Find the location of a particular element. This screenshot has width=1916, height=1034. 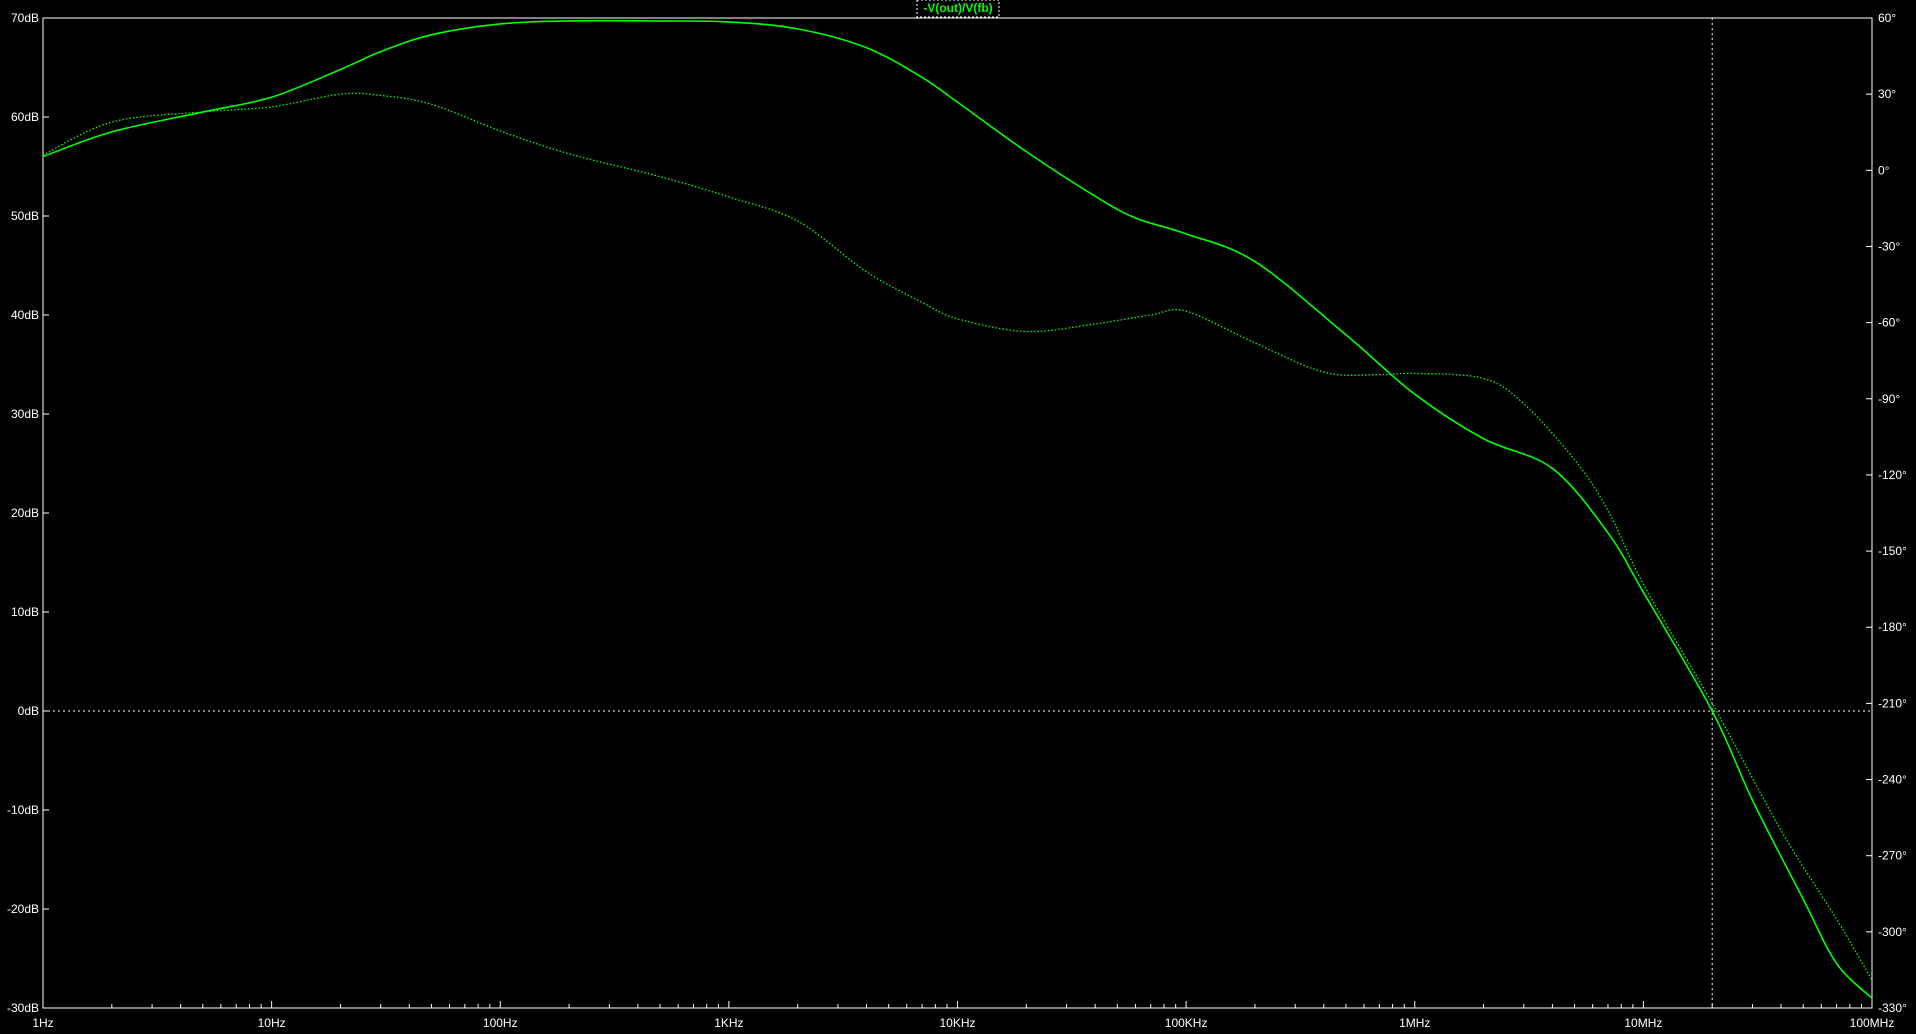

left-tick-label-0: 70dB is located at coordinates (25, 18).